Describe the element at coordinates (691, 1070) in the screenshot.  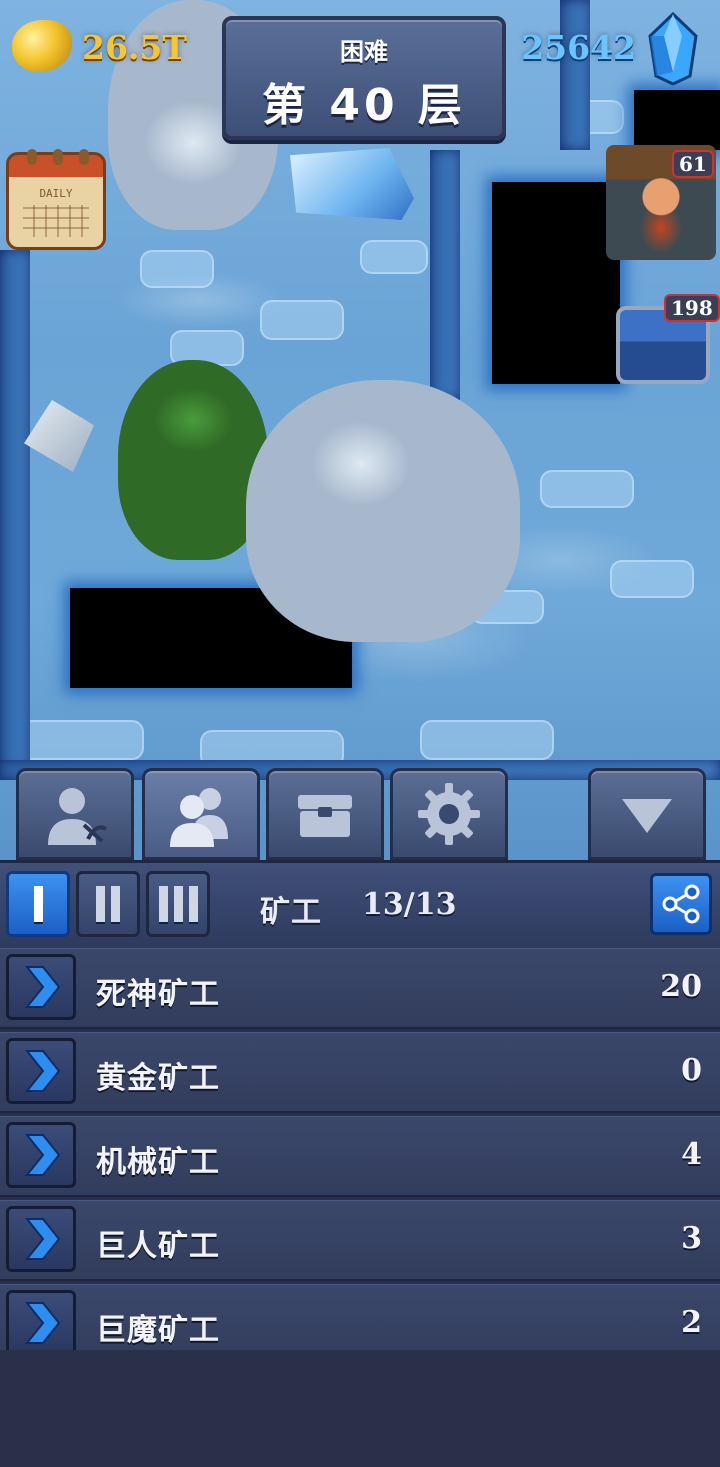
I see `miner-count: 0` at that location.